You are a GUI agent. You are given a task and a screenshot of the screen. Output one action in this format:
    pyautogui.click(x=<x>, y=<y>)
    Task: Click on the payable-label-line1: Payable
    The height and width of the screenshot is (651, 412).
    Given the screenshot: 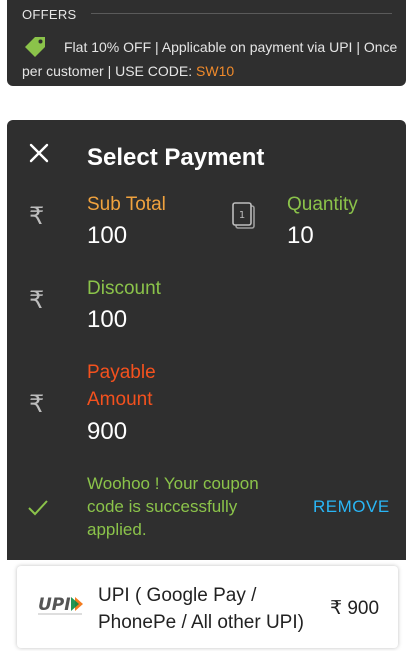 What is the action you would take?
    pyautogui.click(x=121, y=372)
    